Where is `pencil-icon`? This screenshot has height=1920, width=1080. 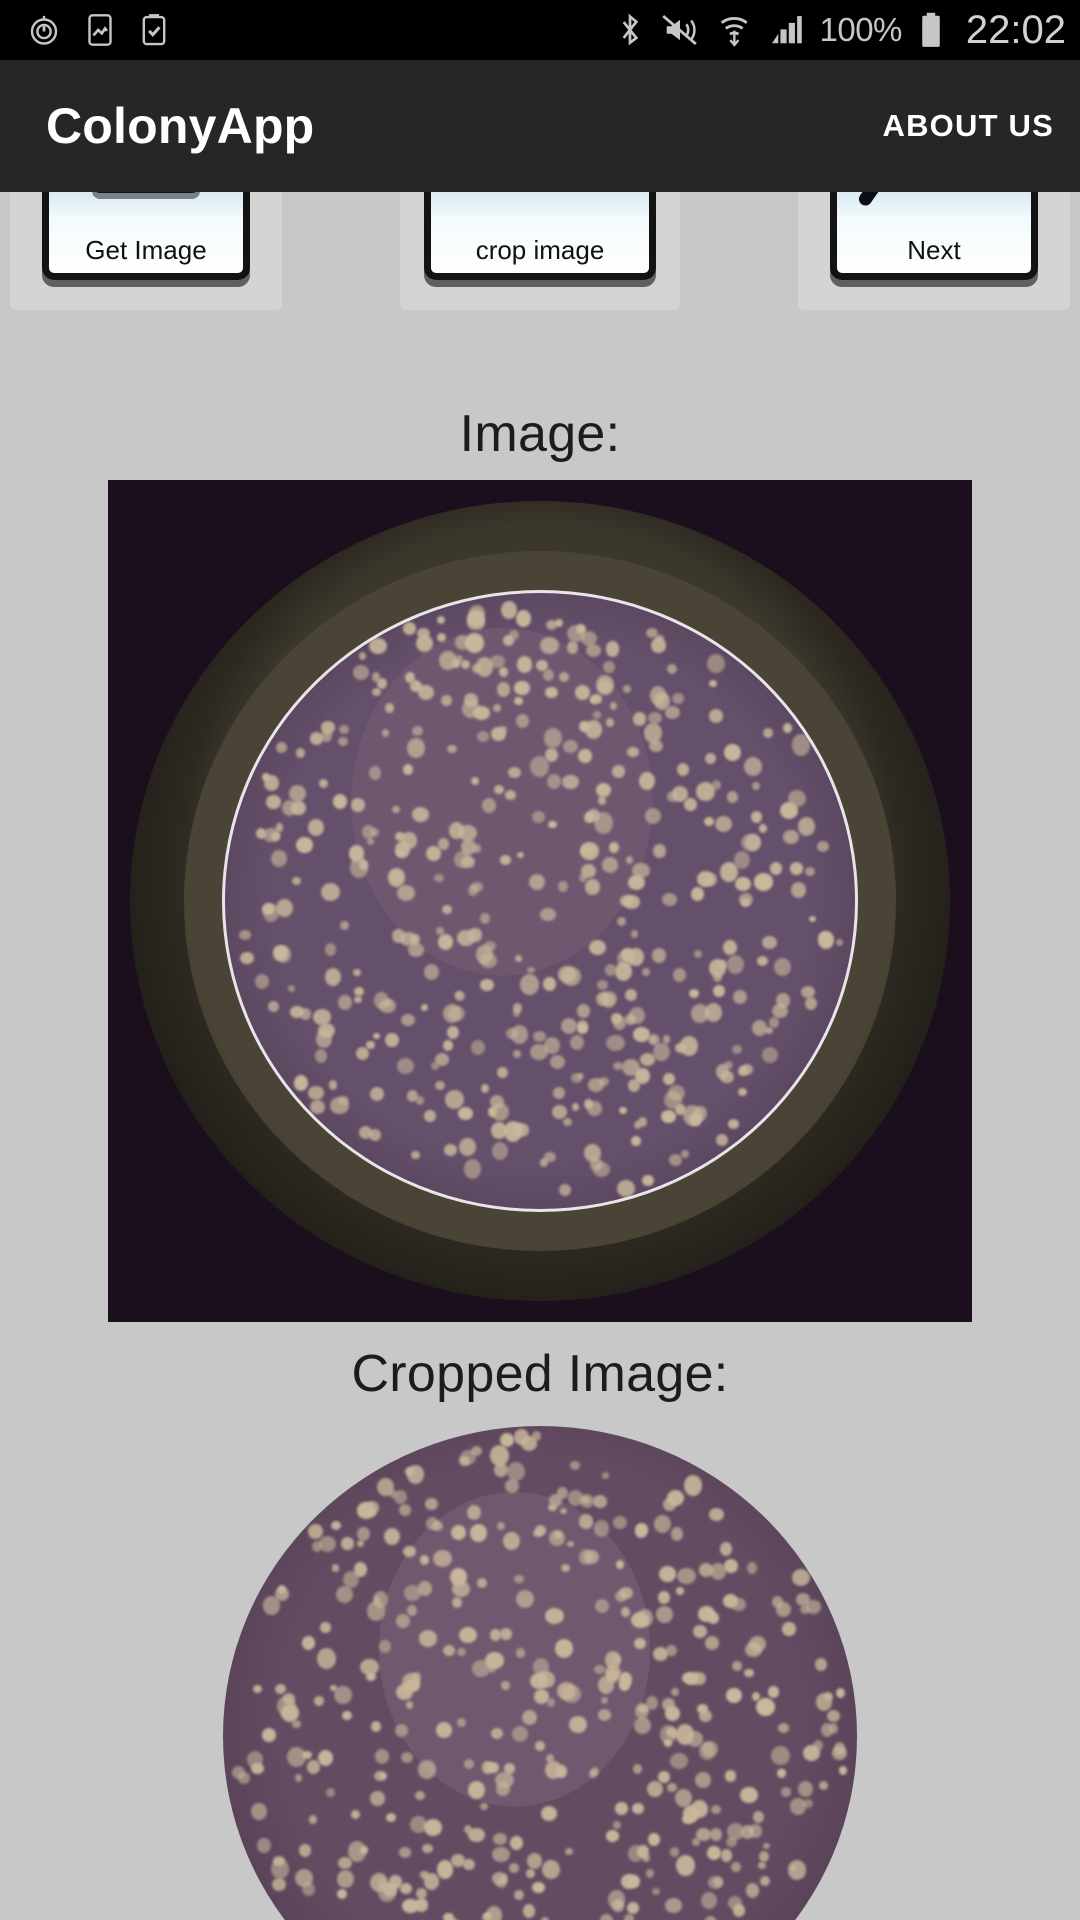 pencil-icon is located at coordinates (925, 204).